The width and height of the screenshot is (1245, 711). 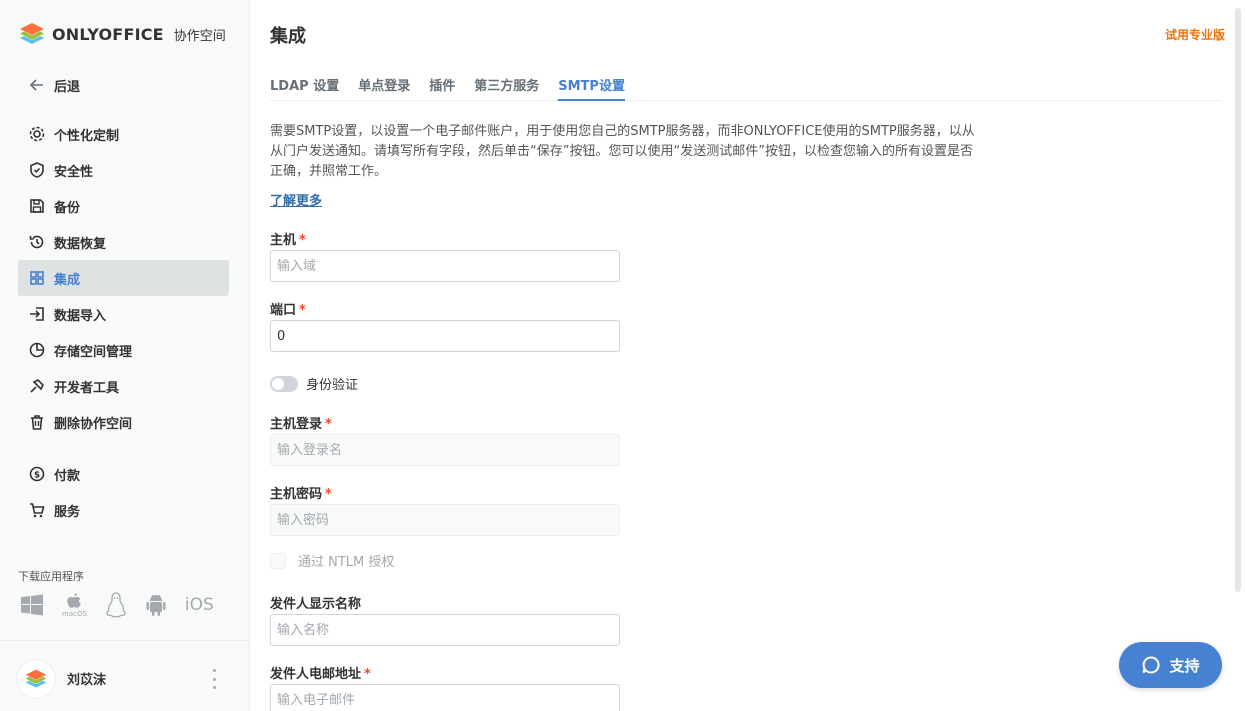 What do you see at coordinates (74, 172) in the screenshot?
I see `sidebar-item-label: 安全性` at bounding box center [74, 172].